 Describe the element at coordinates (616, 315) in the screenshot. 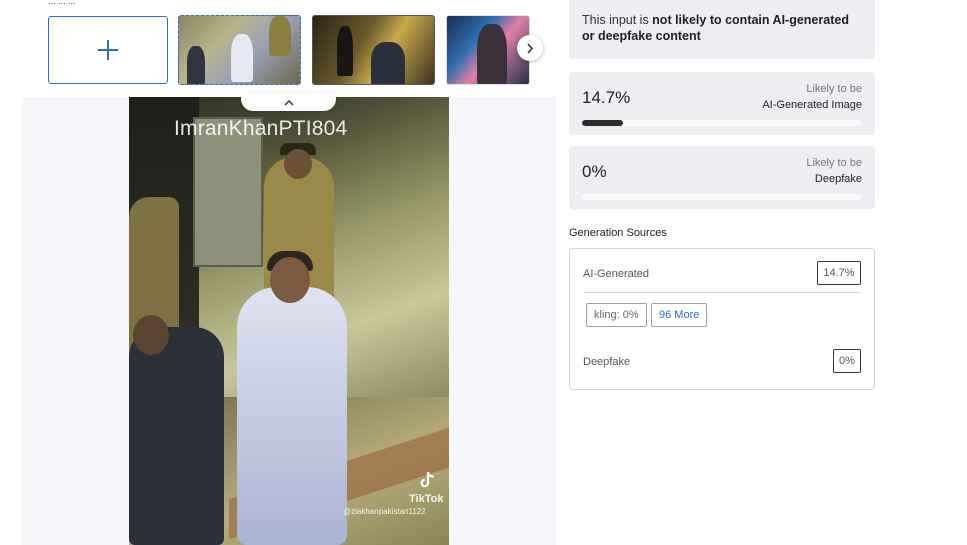

I see `source-chip-kling: kling: 0%` at that location.